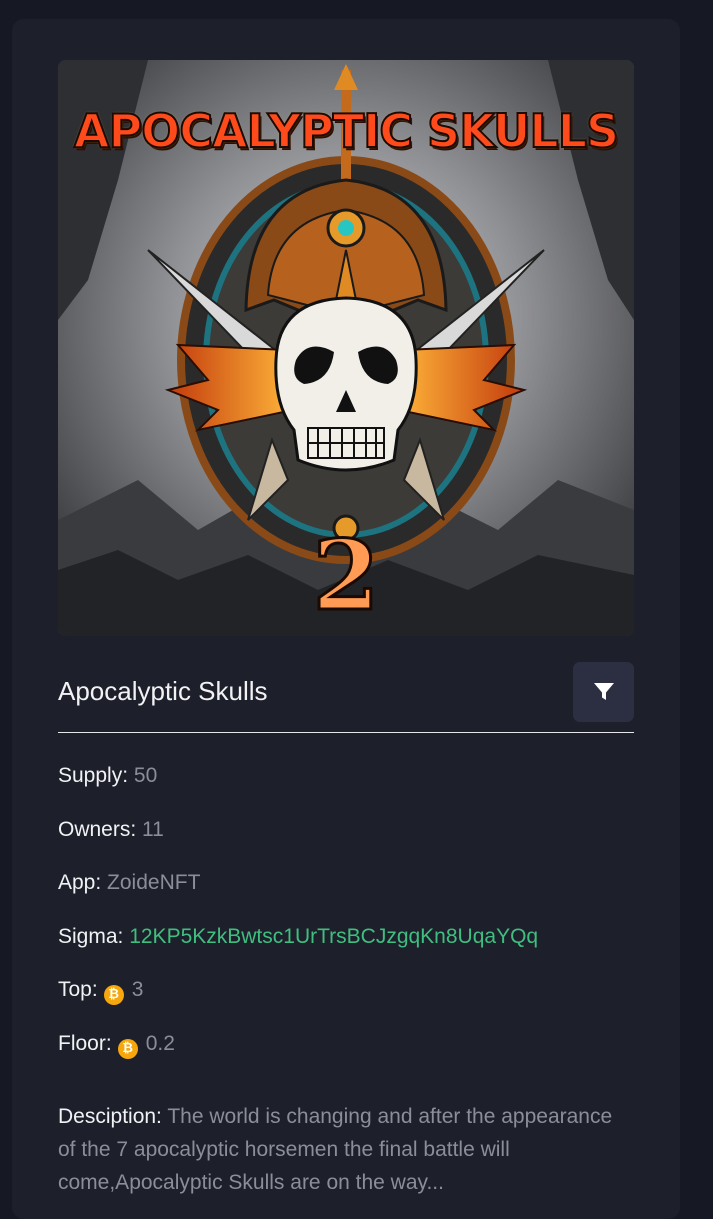  What do you see at coordinates (353, 775) in the screenshot?
I see `supply-row: Supply: 50` at bounding box center [353, 775].